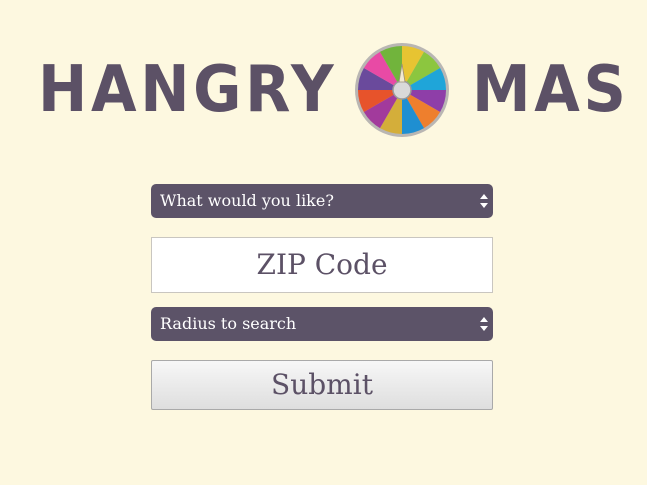 The image size is (647, 485). Describe the element at coordinates (322, 265) in the screenshot. I see `zip-code-input: ZIP Code` at that location.